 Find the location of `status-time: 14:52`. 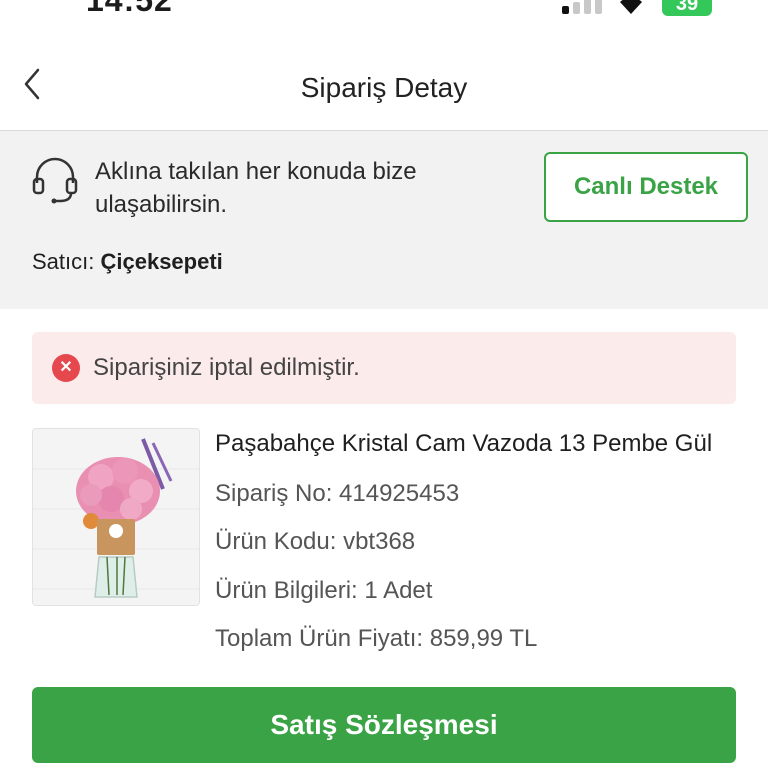

status-time: 14:52 is located at coordinates (129, 9).